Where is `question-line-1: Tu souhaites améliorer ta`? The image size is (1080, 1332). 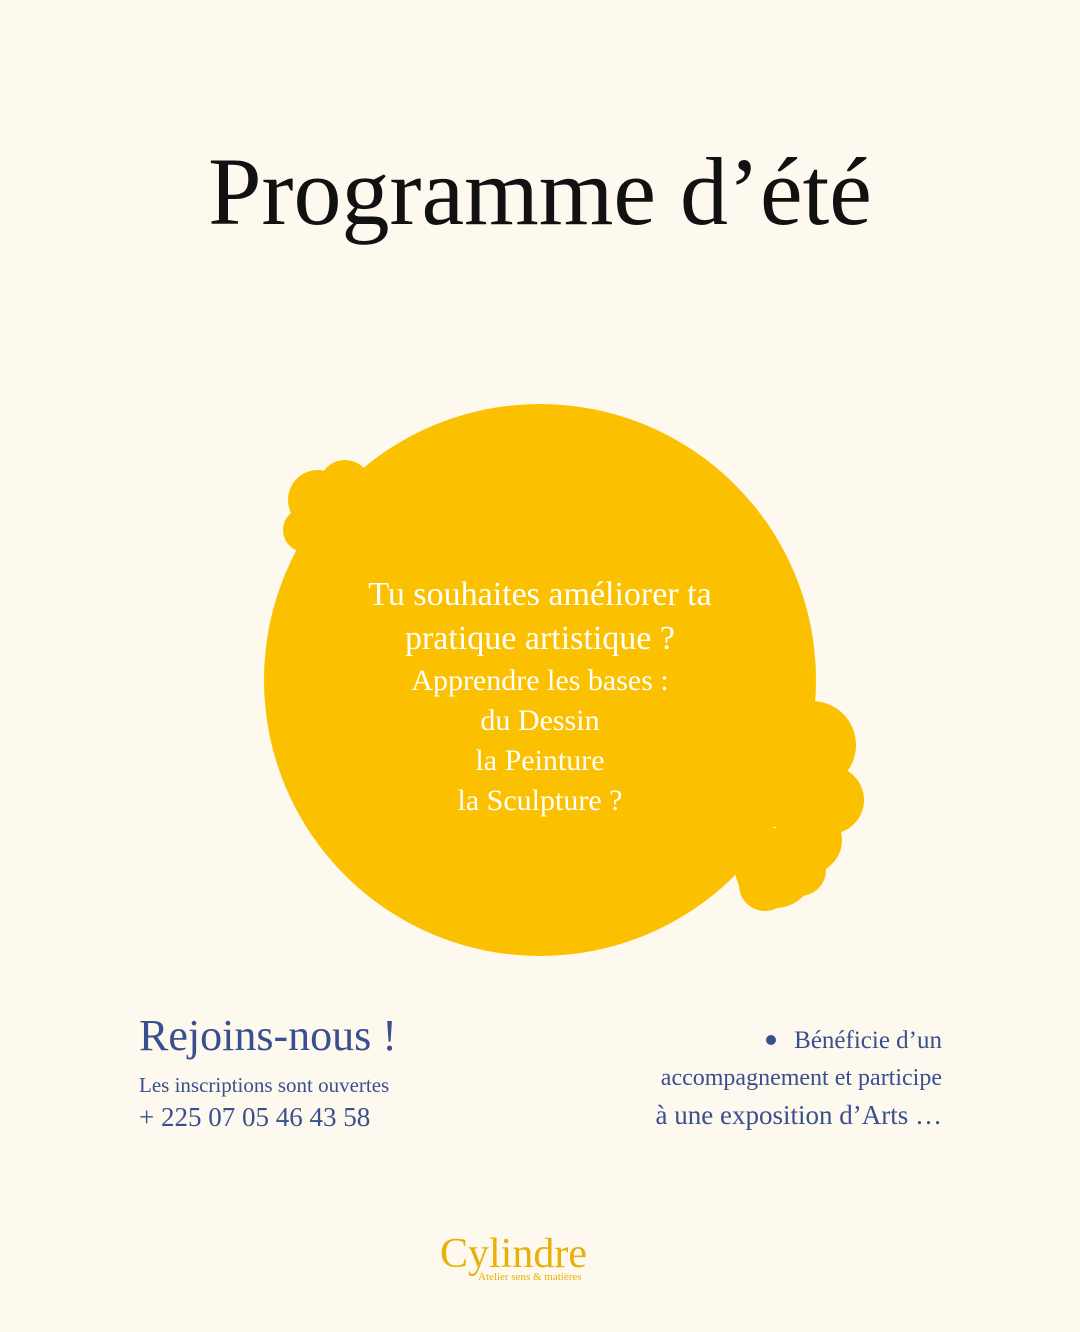 question-line-1: Tu souhaites améliorer ta is located at coordinates (540, 594).